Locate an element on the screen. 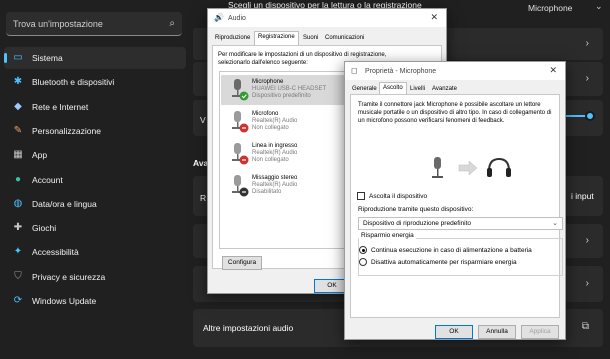  playback-device-label: Riproduzione tramite questo dispositivo: is located at coordinates (416, 209).